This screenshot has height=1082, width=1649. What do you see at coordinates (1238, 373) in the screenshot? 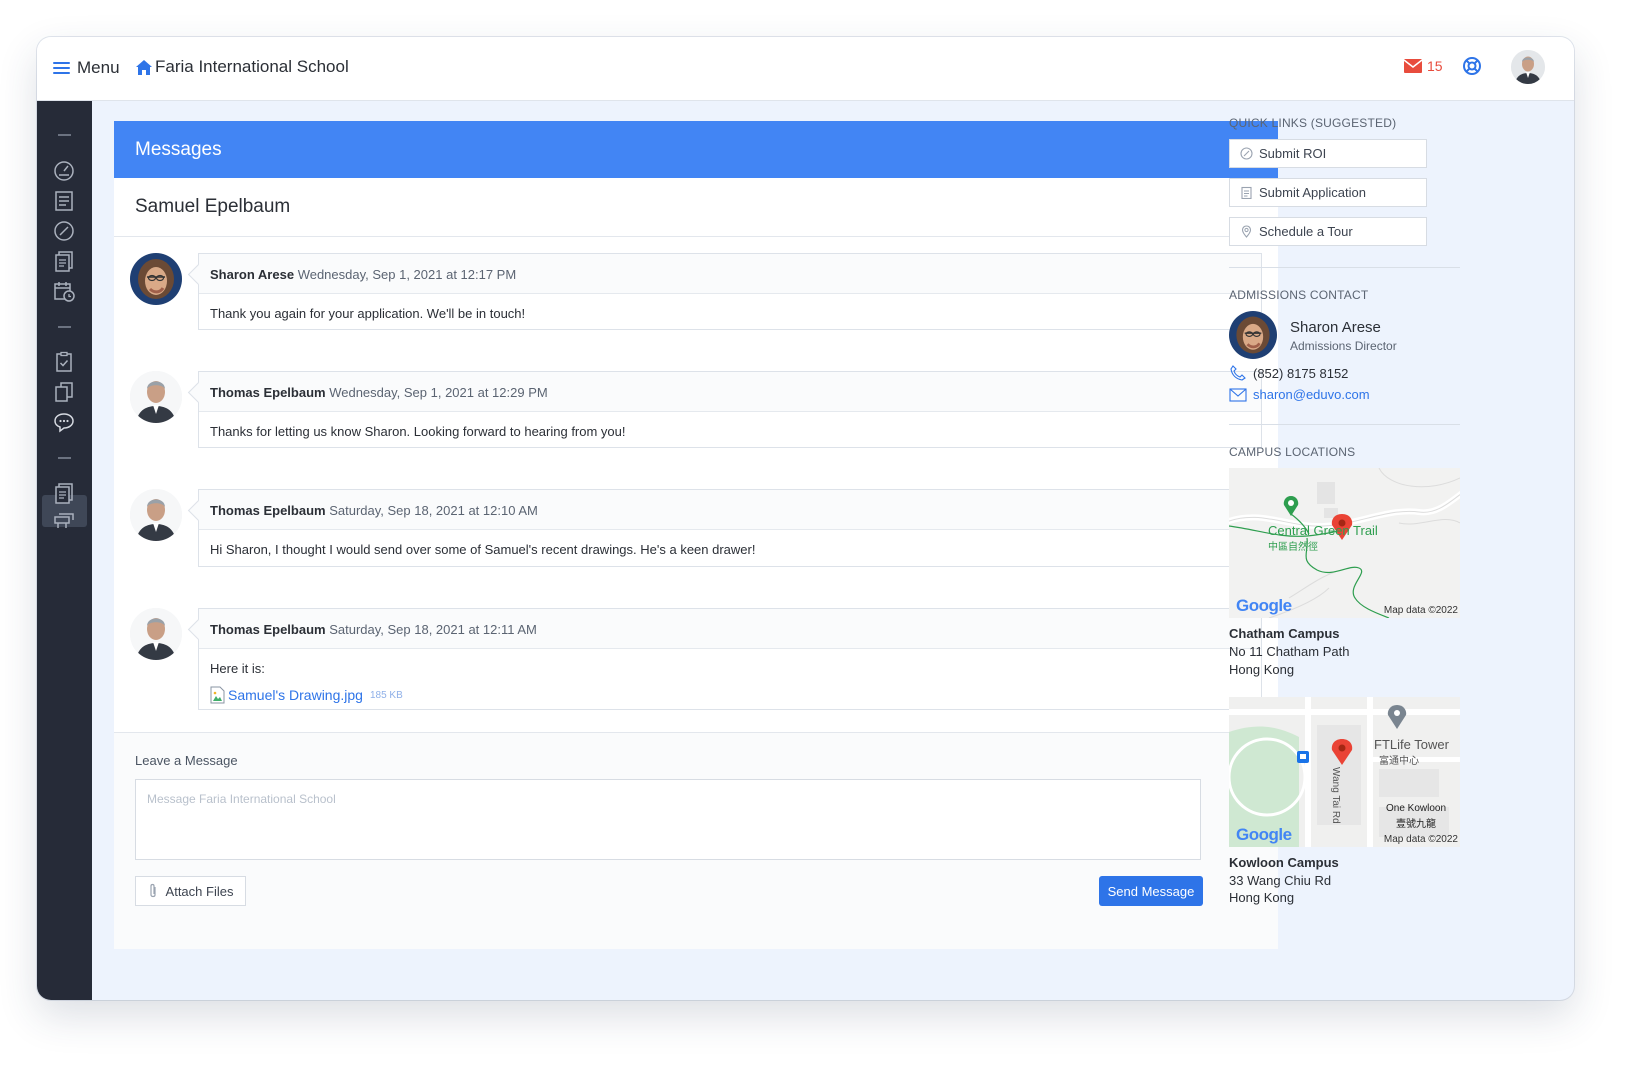
I see `phone-icon` at bounding box center [1238, 373].